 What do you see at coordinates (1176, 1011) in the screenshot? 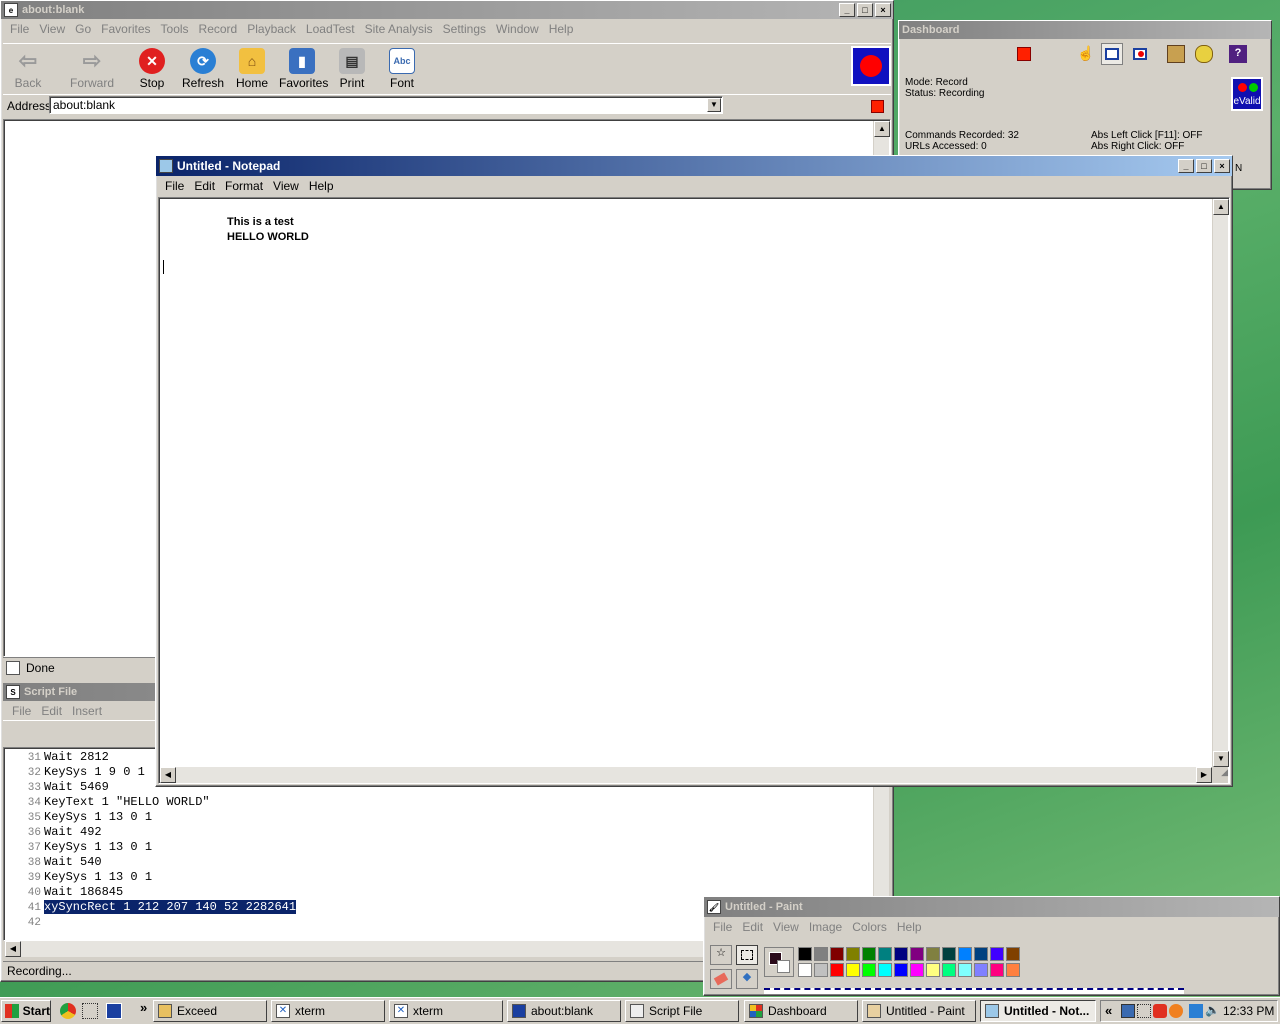
I see `tray-update-icon` at bounding box center [1176, 1011].